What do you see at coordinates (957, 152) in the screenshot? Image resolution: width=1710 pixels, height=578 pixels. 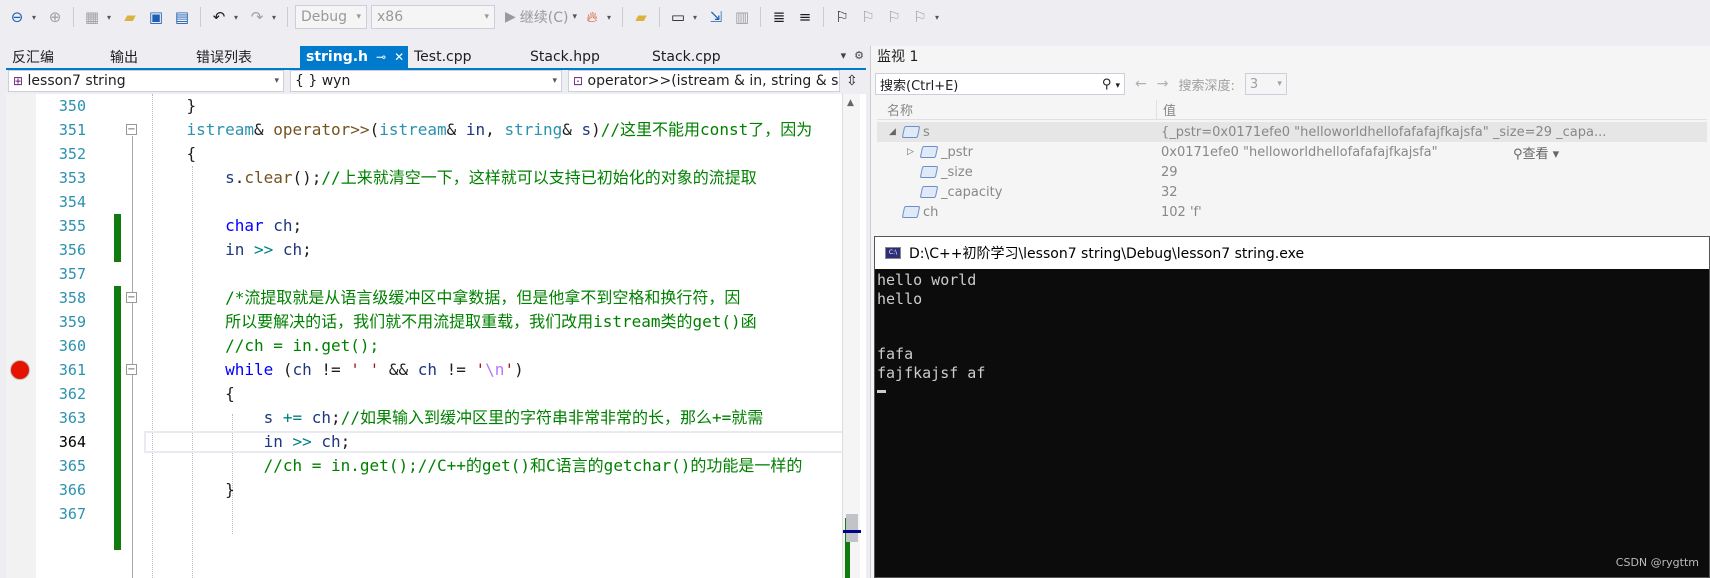 I see `watch-name: _pstr` at bounding box center [957, 152].